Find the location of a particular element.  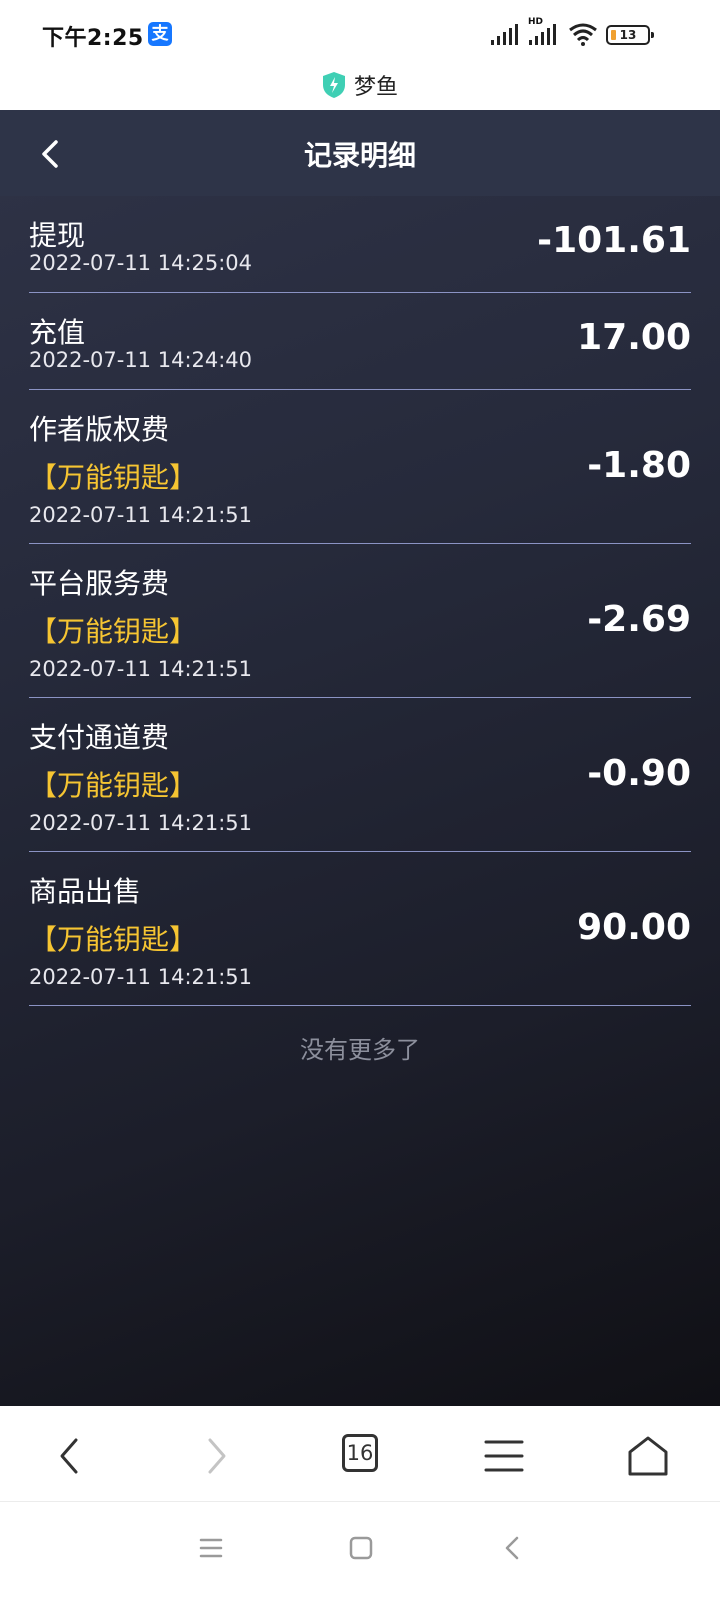

status-icons: HD 13 is located at coordinates (590, 32).